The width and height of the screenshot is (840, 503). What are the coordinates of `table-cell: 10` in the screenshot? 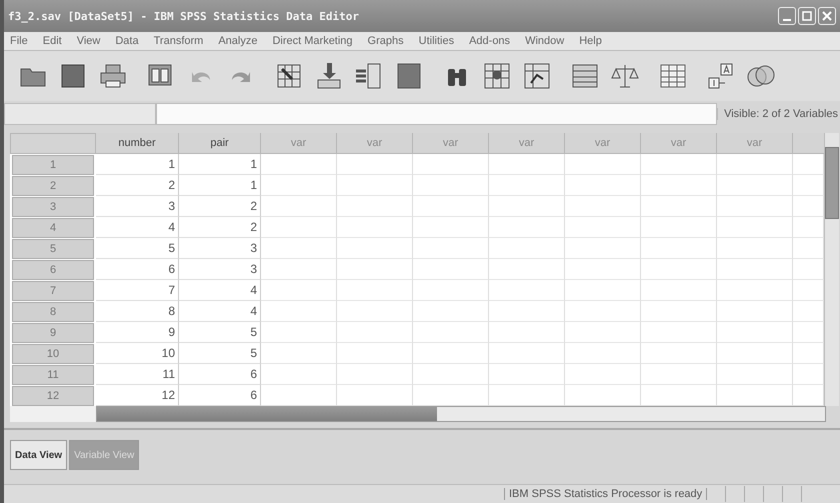 It's located at (137, 353).